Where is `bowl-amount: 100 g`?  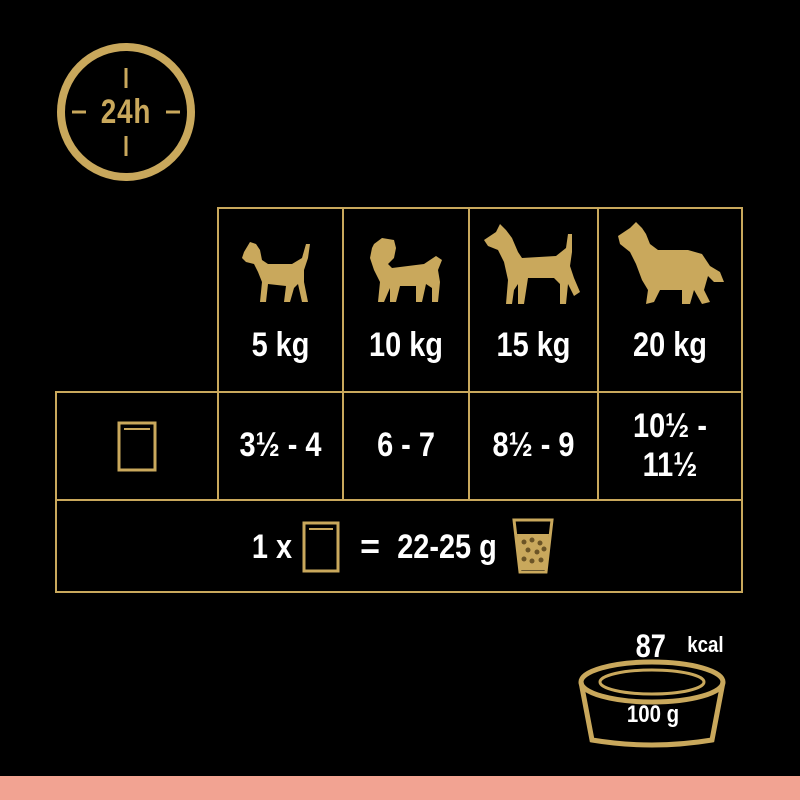
bowl-amount: 100 g is located at coordinates (653, 714).